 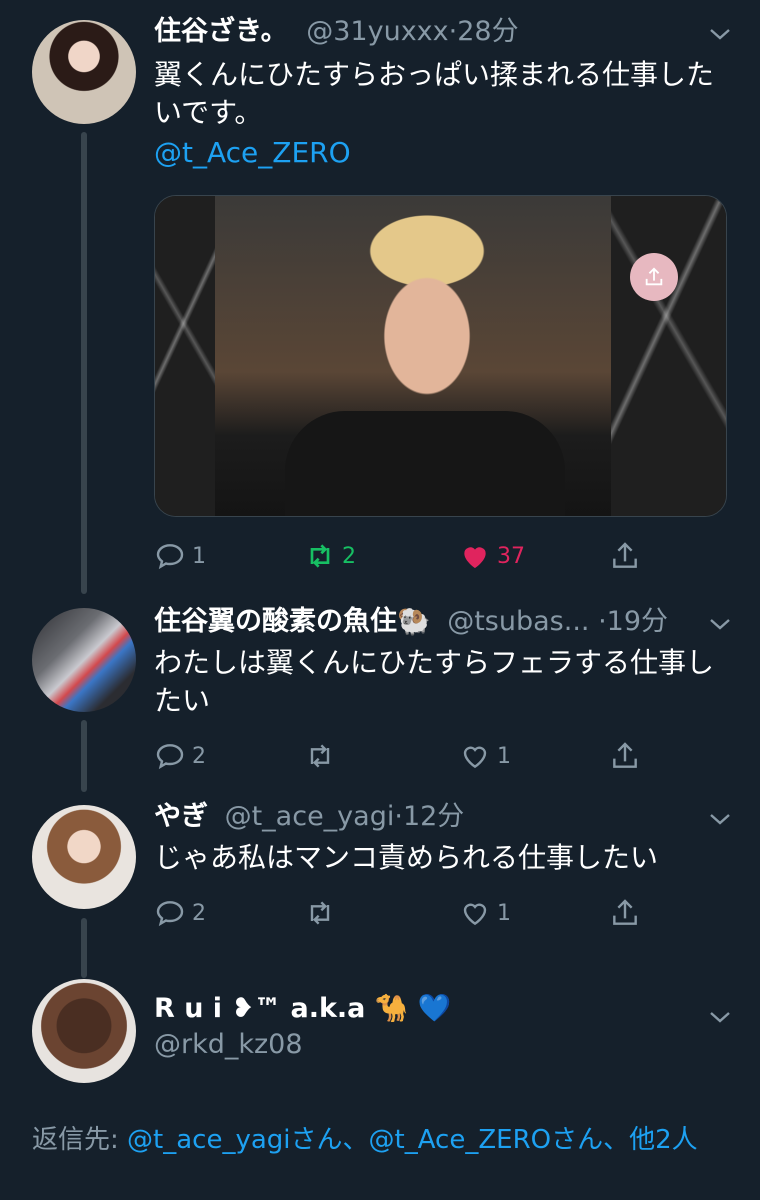 I want to click on reply-button: 1, so click(x=180, y=556).